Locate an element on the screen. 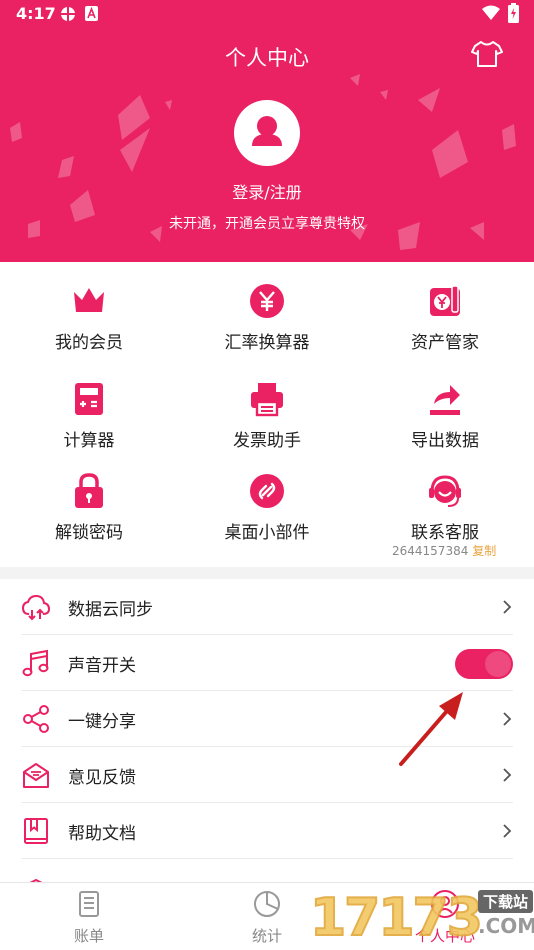  watermark-suffix: .COM is located at coordinates (506, 926).